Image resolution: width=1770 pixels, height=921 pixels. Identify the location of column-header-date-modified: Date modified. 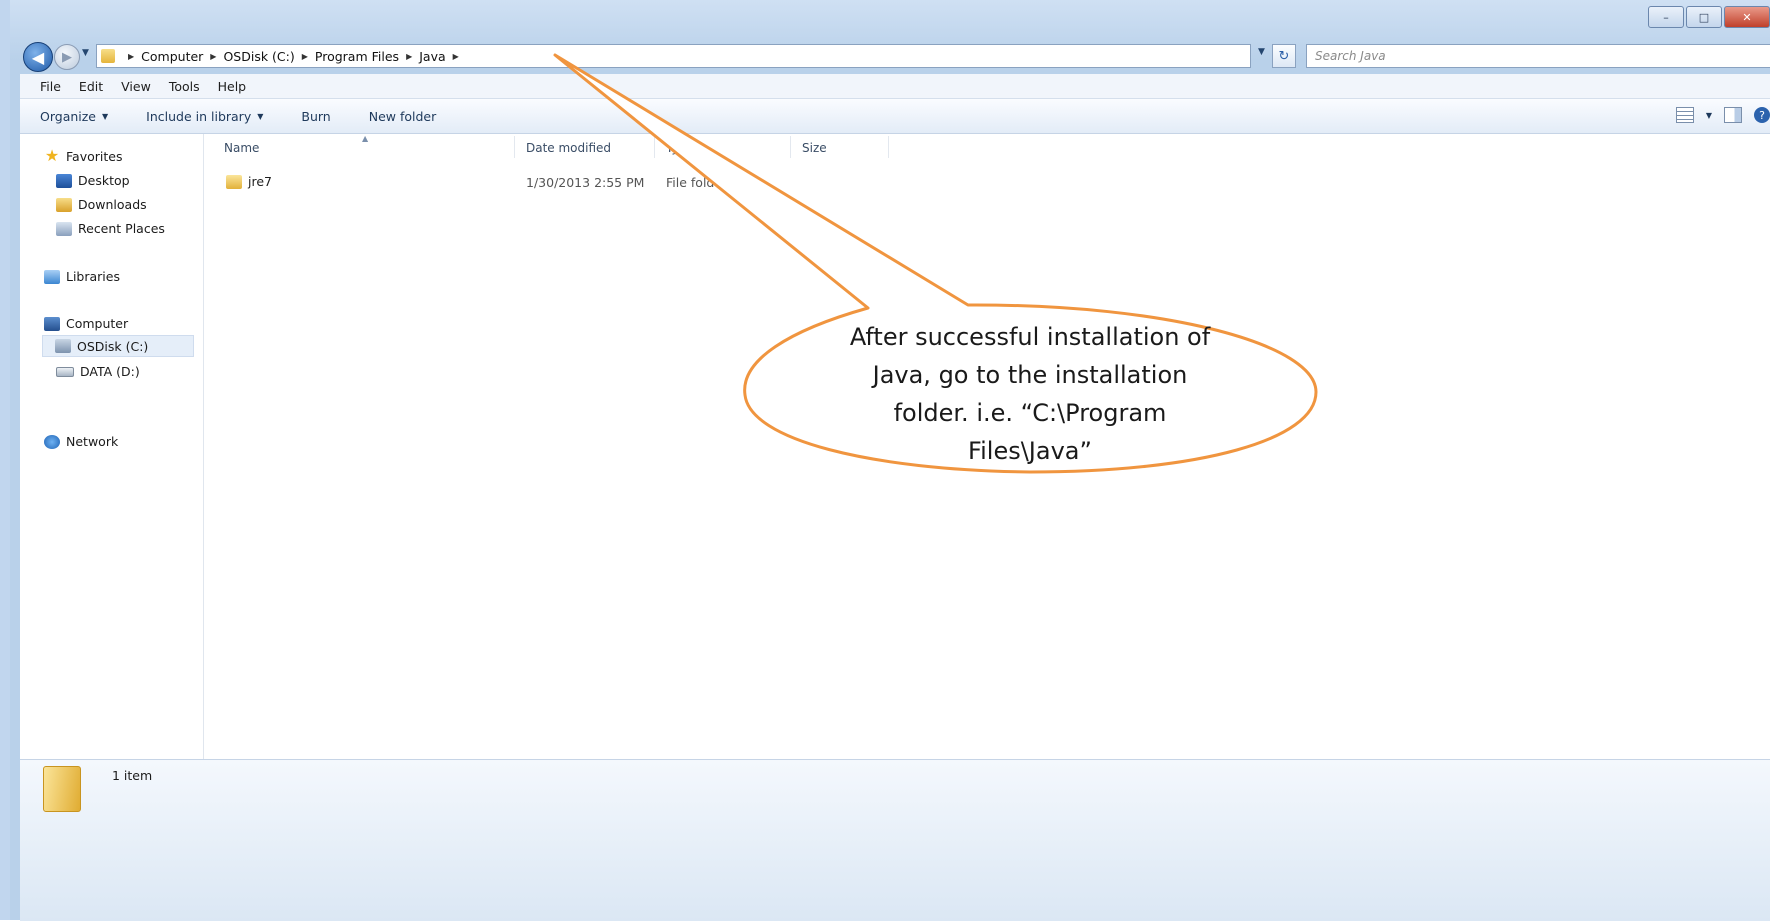
(568, 148).